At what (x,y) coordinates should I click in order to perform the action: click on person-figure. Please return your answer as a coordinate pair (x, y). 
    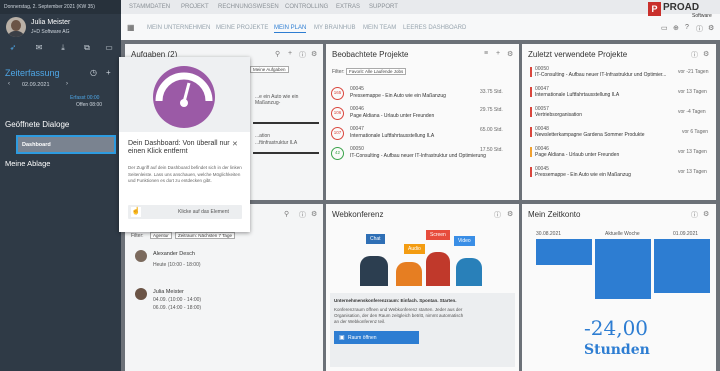
    Looking at the image, I should click on (469, 272).